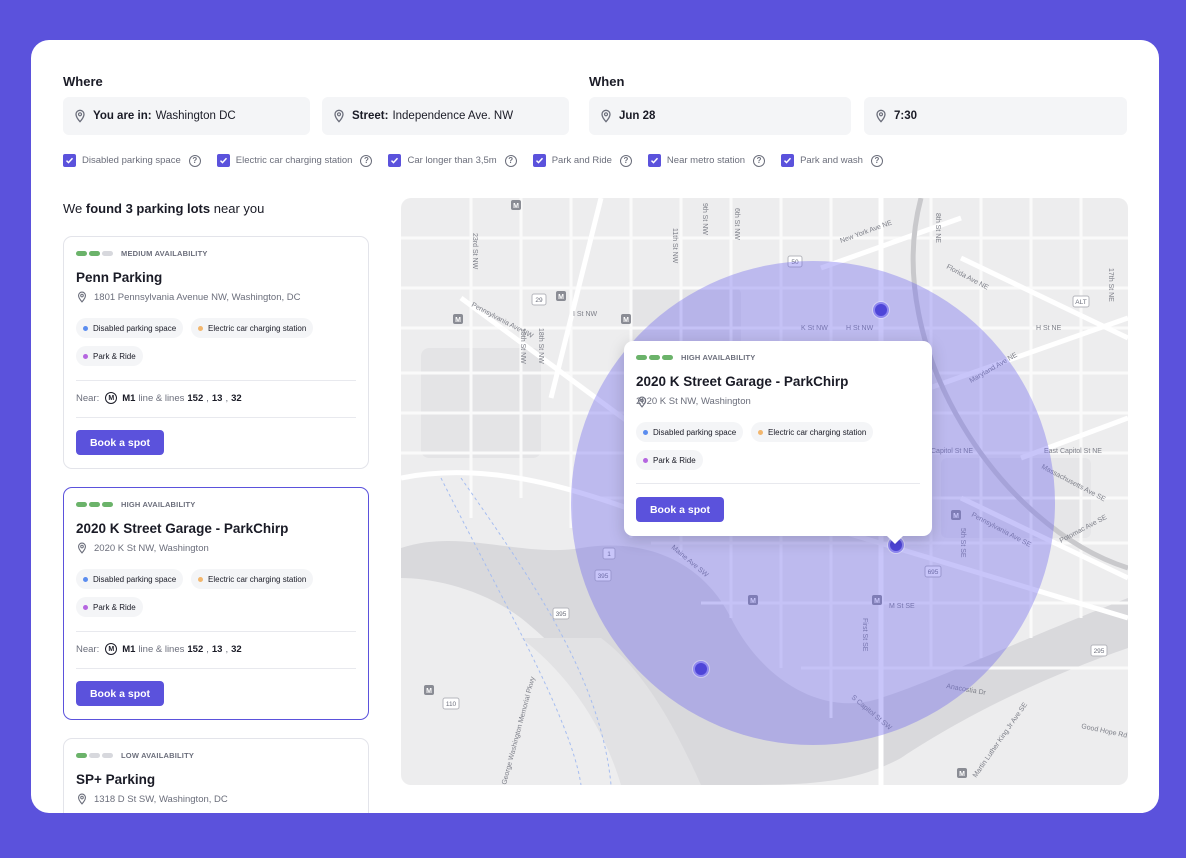 Image resolution: width=1186 pixels, height=858 pixels. Describe the element at coordinates (1104, 732) in the screenshot. I see `map-label: Good Hope Rd SE` at that location.